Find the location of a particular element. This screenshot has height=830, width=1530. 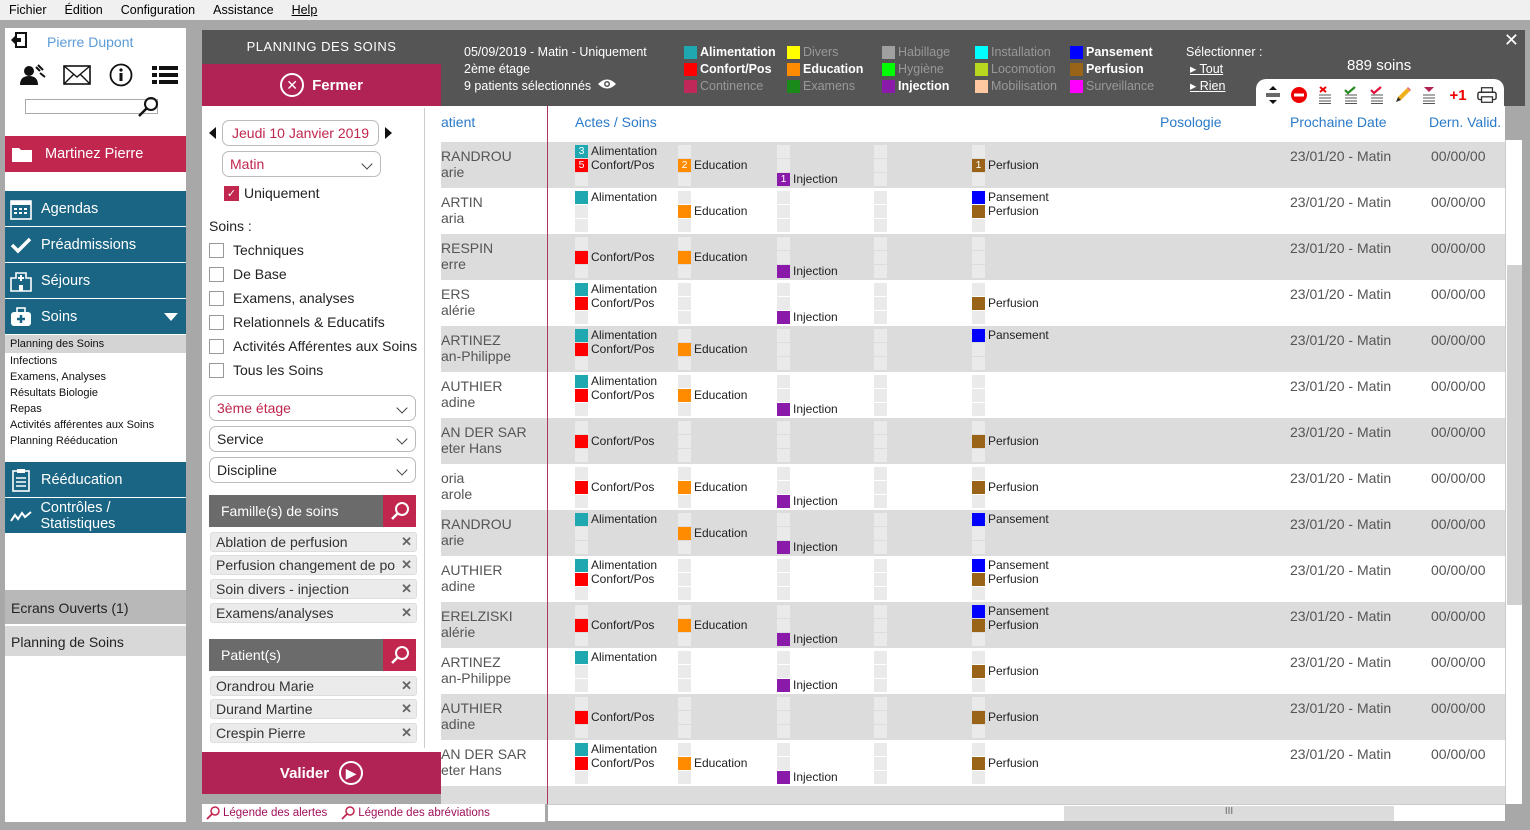

submenu-examens: Examens, Analyses is located at coordinates (95, 377).